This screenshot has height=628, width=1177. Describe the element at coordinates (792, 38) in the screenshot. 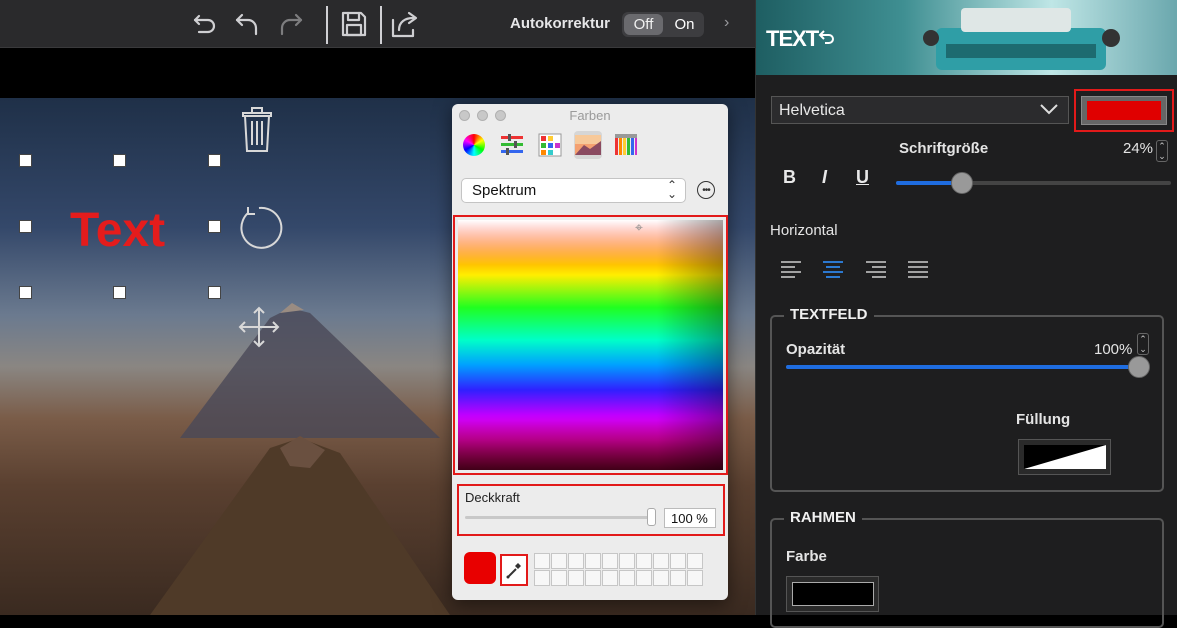

I see `panel-title: TEXT` at that location.